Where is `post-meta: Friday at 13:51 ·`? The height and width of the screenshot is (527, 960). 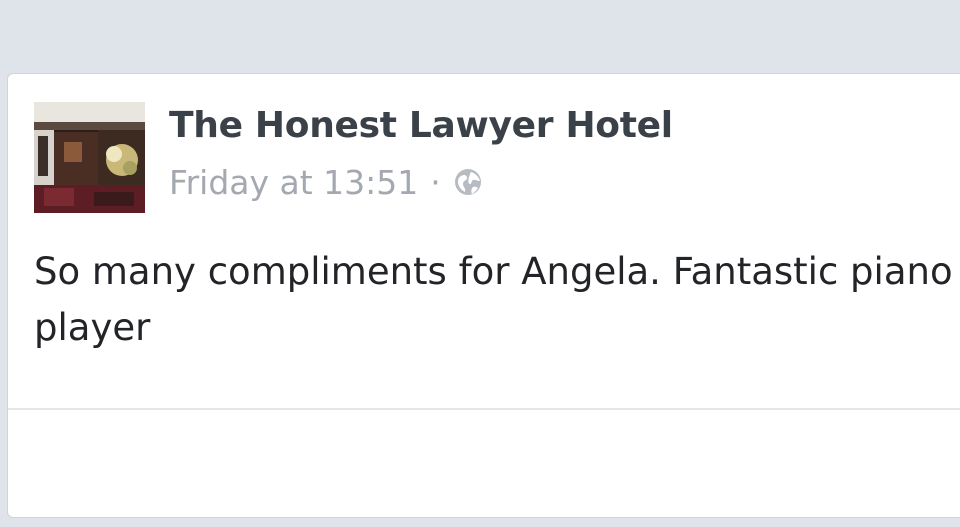 post-meta: Friday at 13:51 · is located at coordinates (326, 182).